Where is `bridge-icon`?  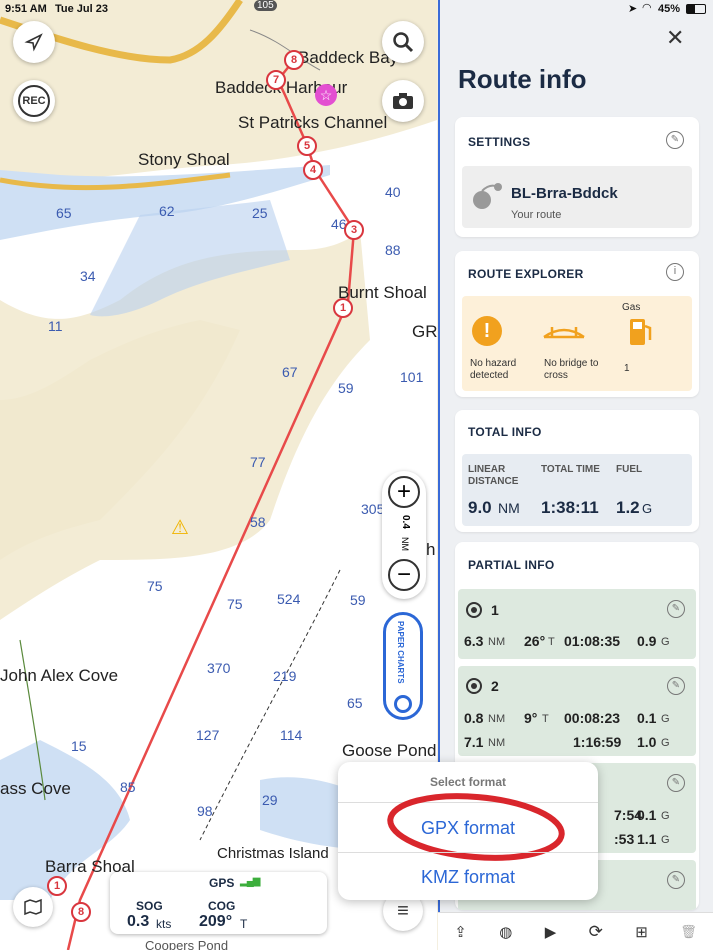
bridge-icon is located at coordinates (564, 333).